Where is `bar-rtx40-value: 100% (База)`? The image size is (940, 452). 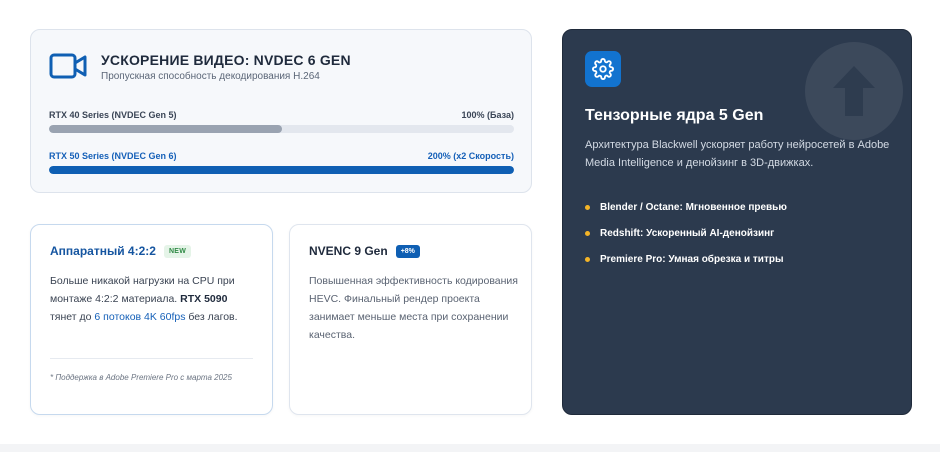
bar-rtx40-value: 100% (База) is located at coordinates (487, 115).